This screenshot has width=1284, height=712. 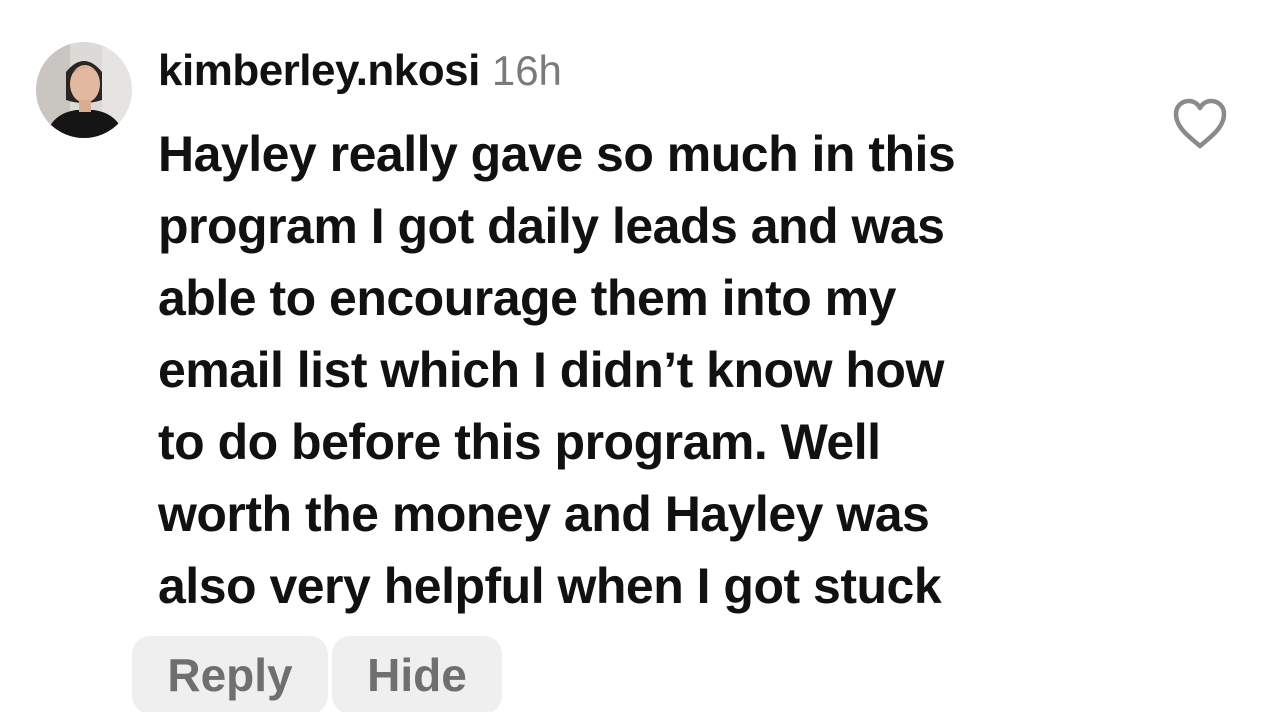 I want to click on comment-line: worth the money and Hayley was, so click(x=544, y=514).